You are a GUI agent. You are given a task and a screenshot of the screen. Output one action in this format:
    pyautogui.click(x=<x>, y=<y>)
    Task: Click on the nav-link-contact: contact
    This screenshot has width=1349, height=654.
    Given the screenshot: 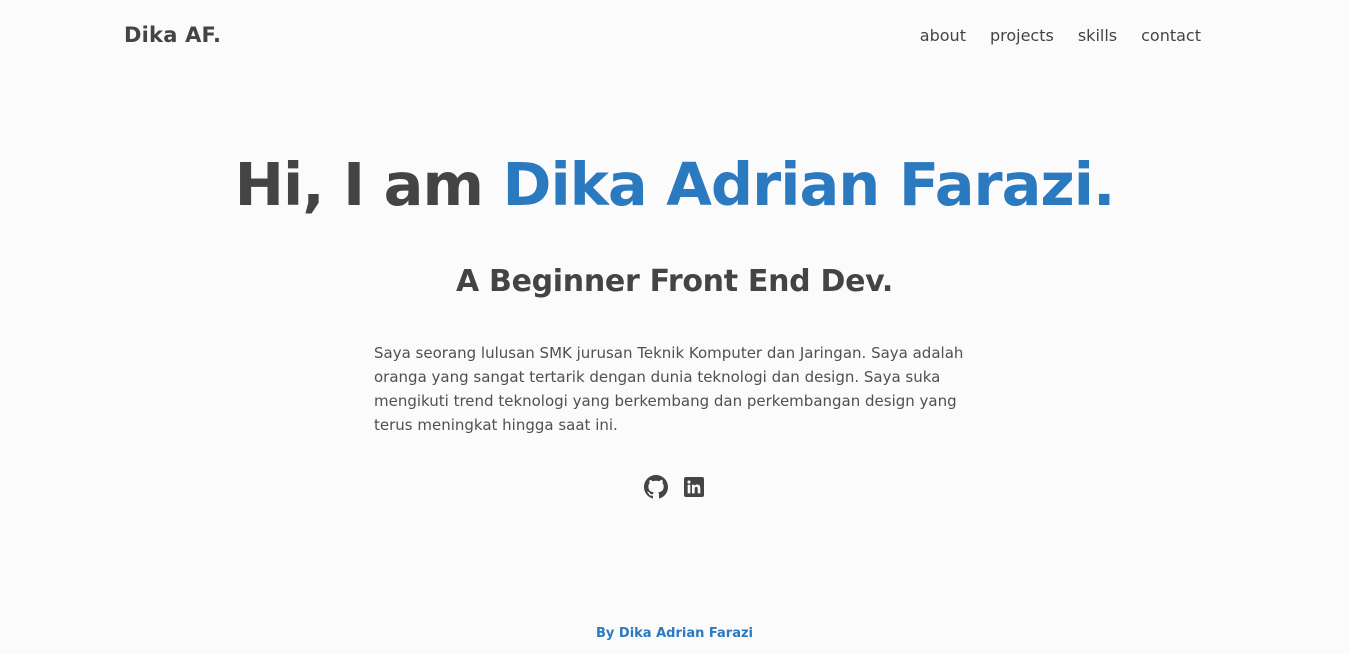 What is the action you would take?
    pyautogui.click(x=1171, y=35)
    